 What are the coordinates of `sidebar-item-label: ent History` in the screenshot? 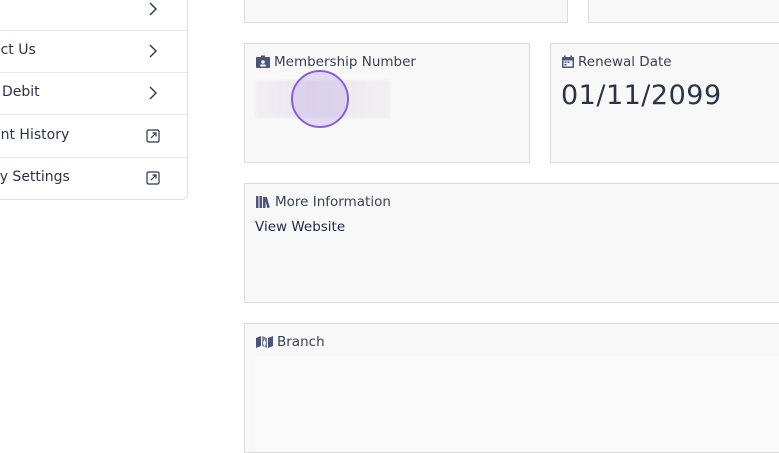 It's located at (35, 135).